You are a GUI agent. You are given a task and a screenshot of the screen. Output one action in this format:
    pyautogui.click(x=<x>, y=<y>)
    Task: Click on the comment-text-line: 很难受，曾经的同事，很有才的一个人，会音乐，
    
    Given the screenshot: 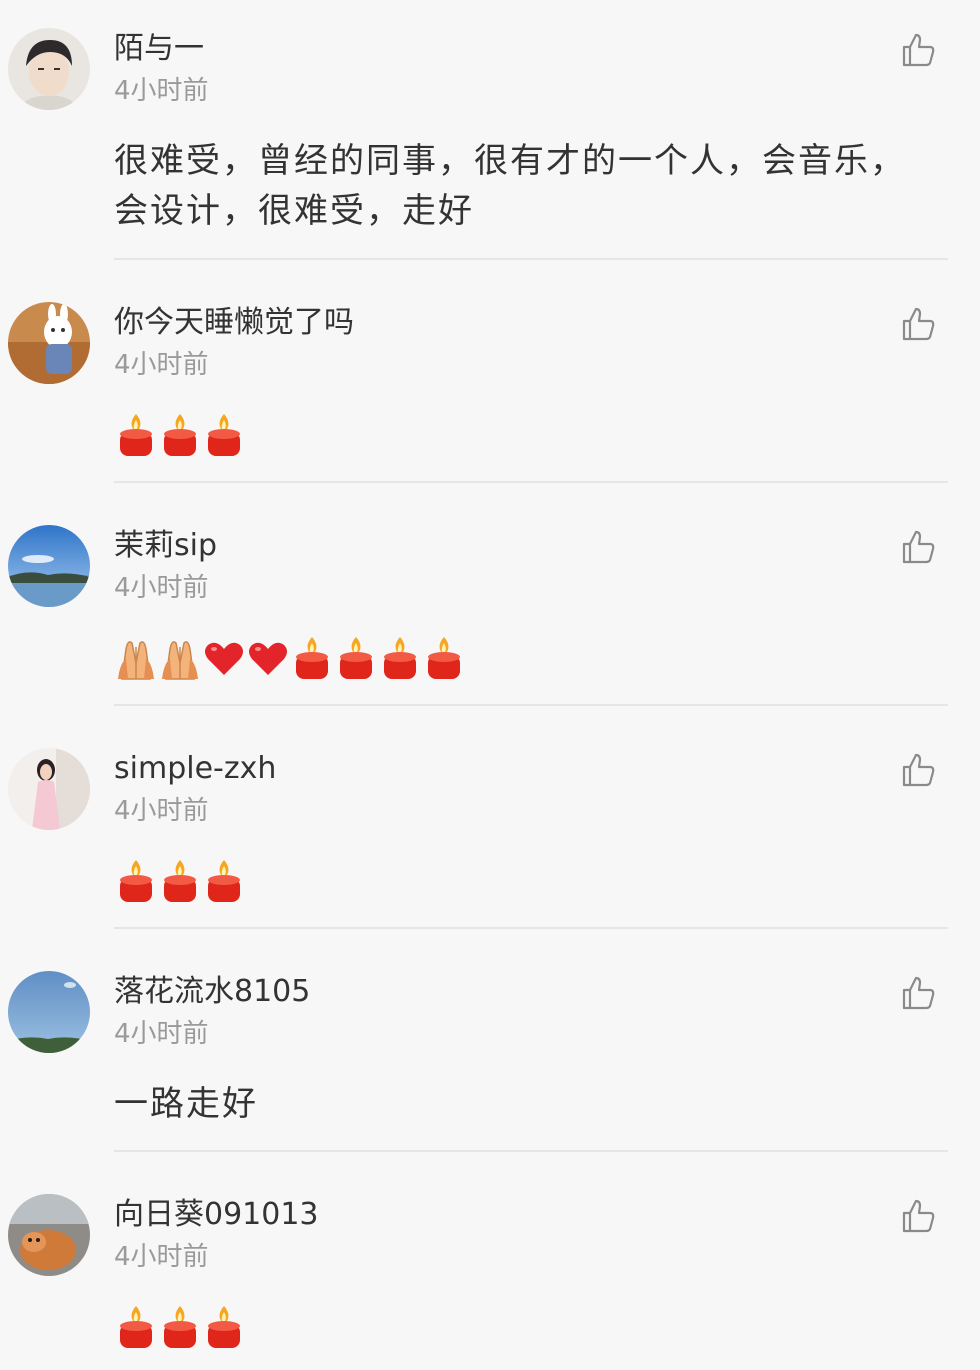 What is the action you would take?
    pyautogui.click(x=510, y=161)
    